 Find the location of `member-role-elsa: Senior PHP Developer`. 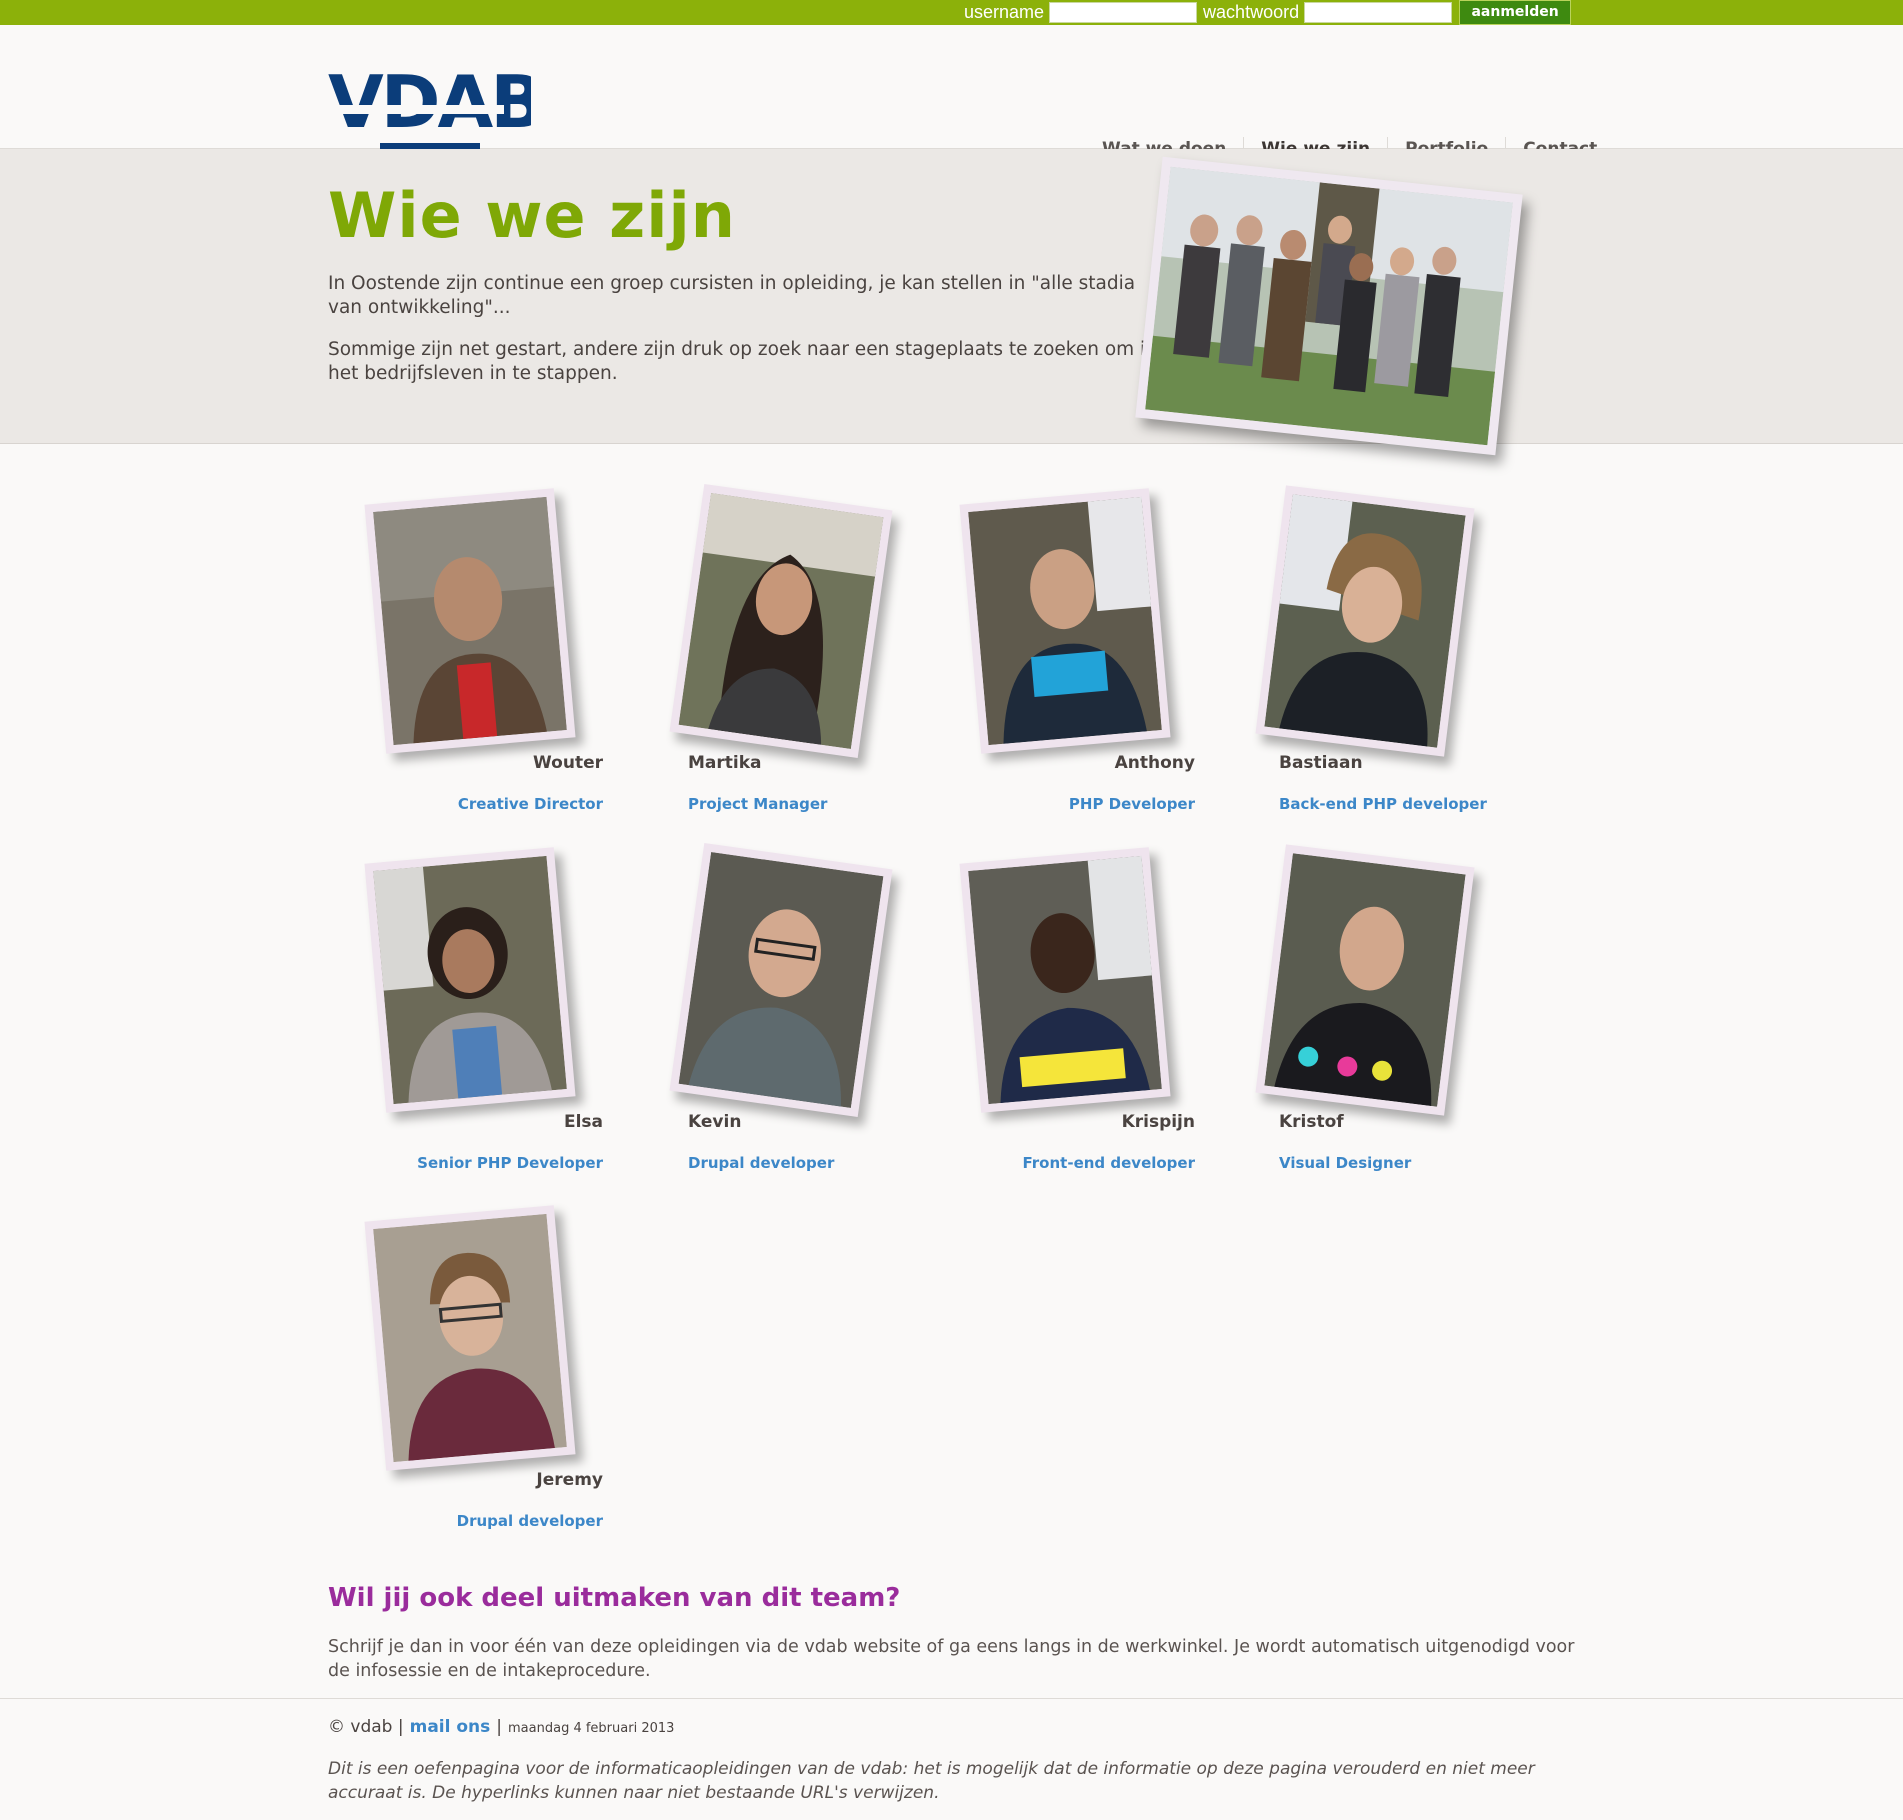

member-role-elsa: Senior PHP Developer is located at coordinates (478, 1163).